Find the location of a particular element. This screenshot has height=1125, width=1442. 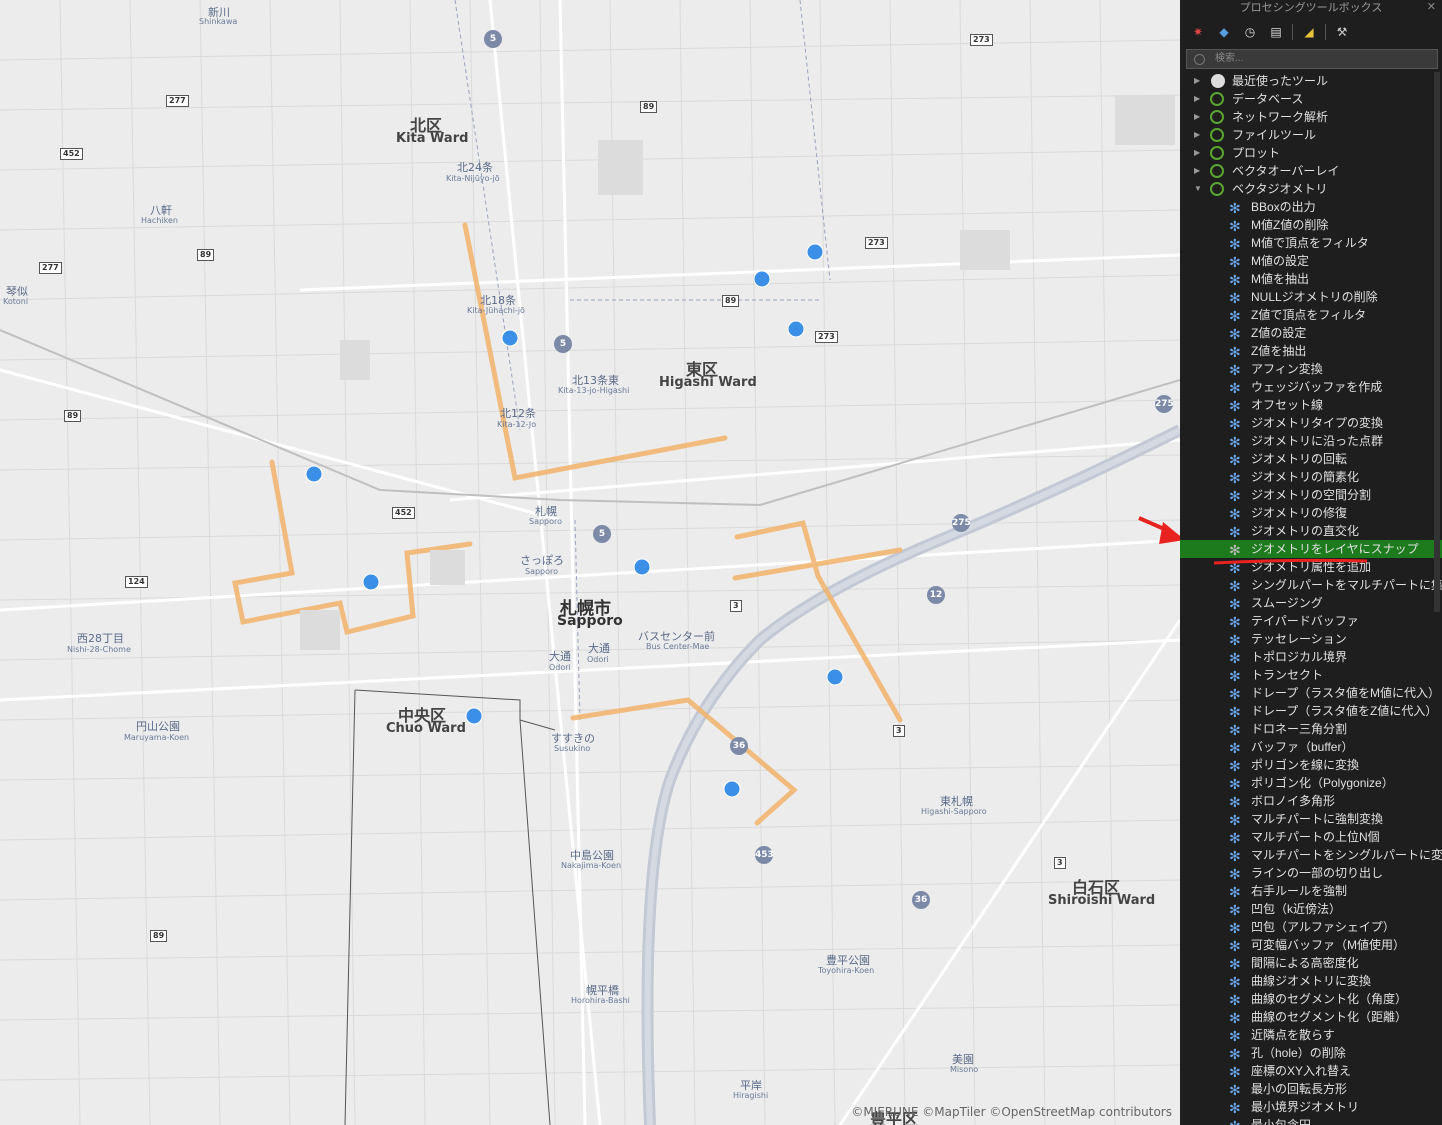

tree-tool: ✻ ポリゴンを線に変換 is located at coordinates (1311, 765).